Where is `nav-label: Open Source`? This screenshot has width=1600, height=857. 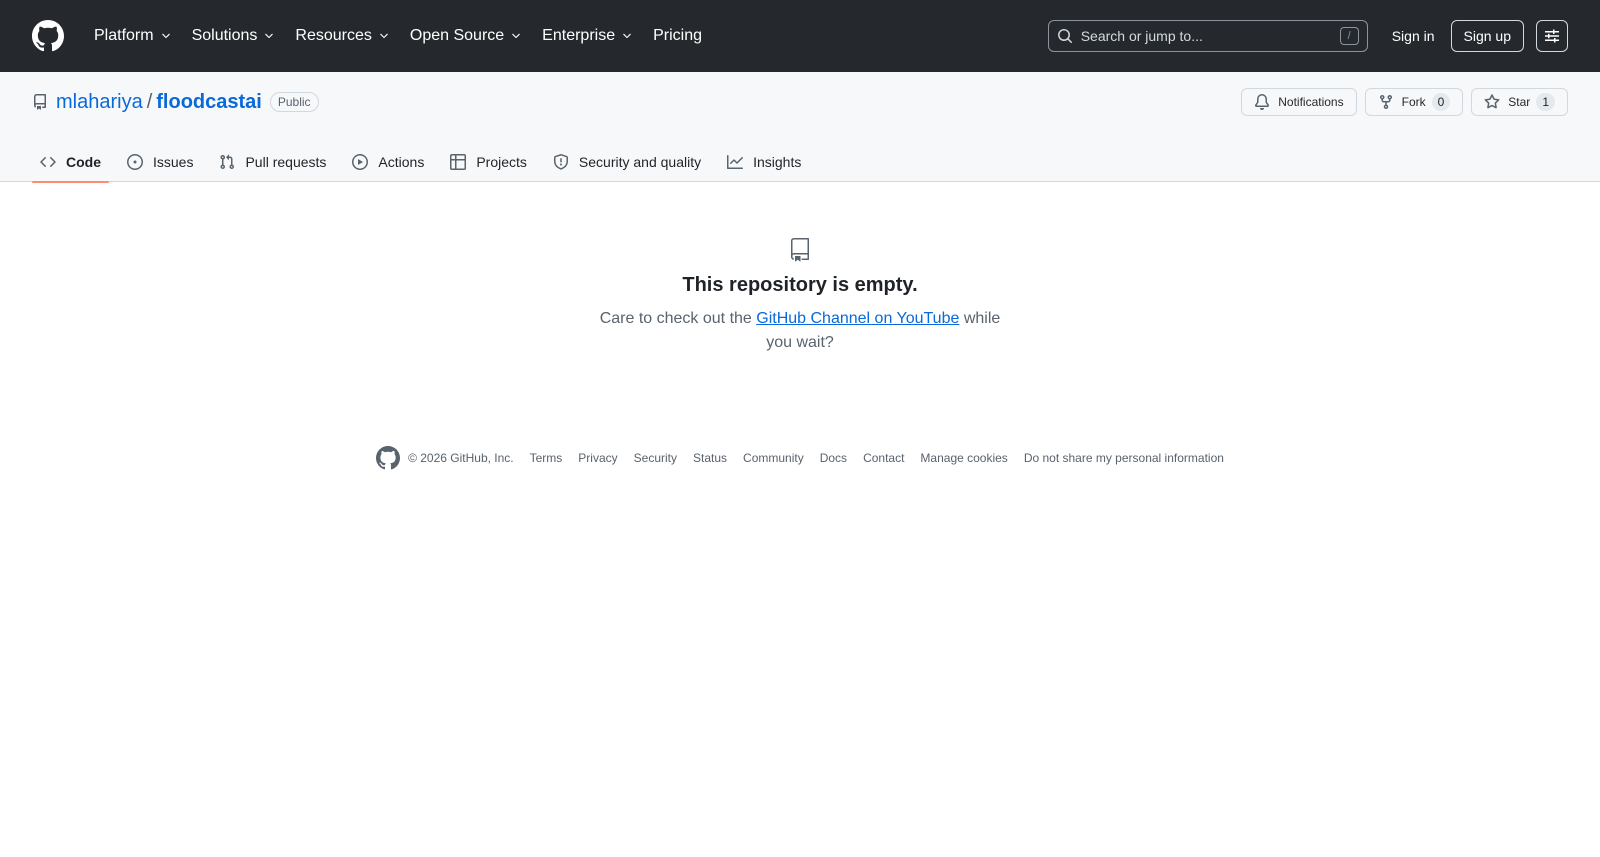
nav-label: Open Source is located at coordinates (457, 35).